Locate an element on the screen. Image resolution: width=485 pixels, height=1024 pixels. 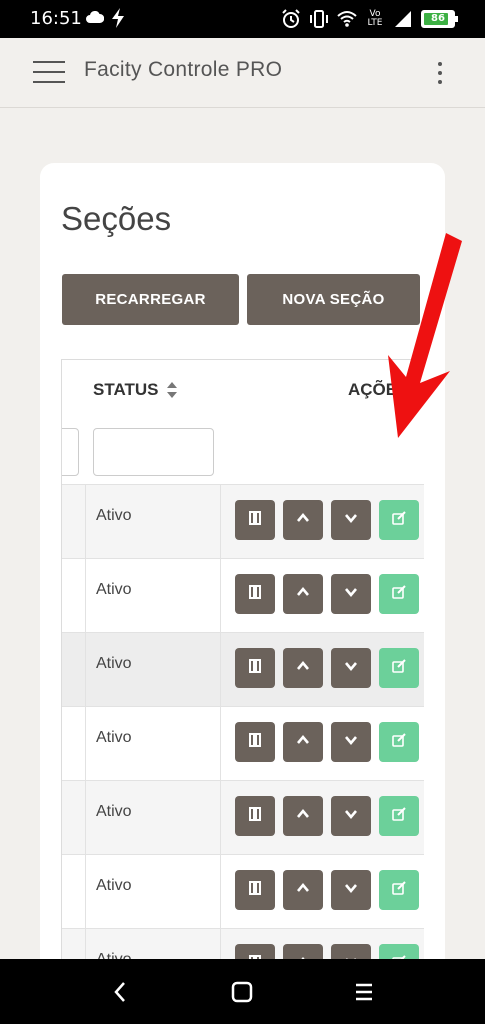
reload-button: RECARREGAR is located at coordinates (150, 299).